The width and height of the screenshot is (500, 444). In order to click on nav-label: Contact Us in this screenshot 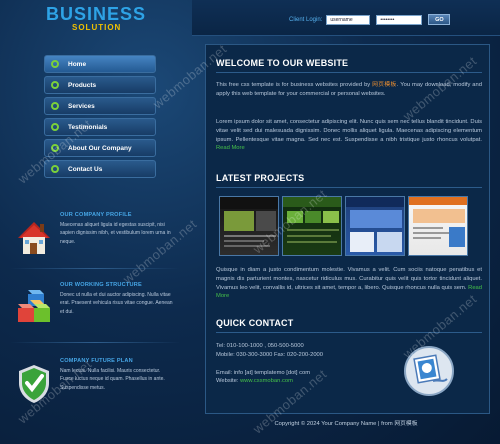, I will do `click(85, 169)`.